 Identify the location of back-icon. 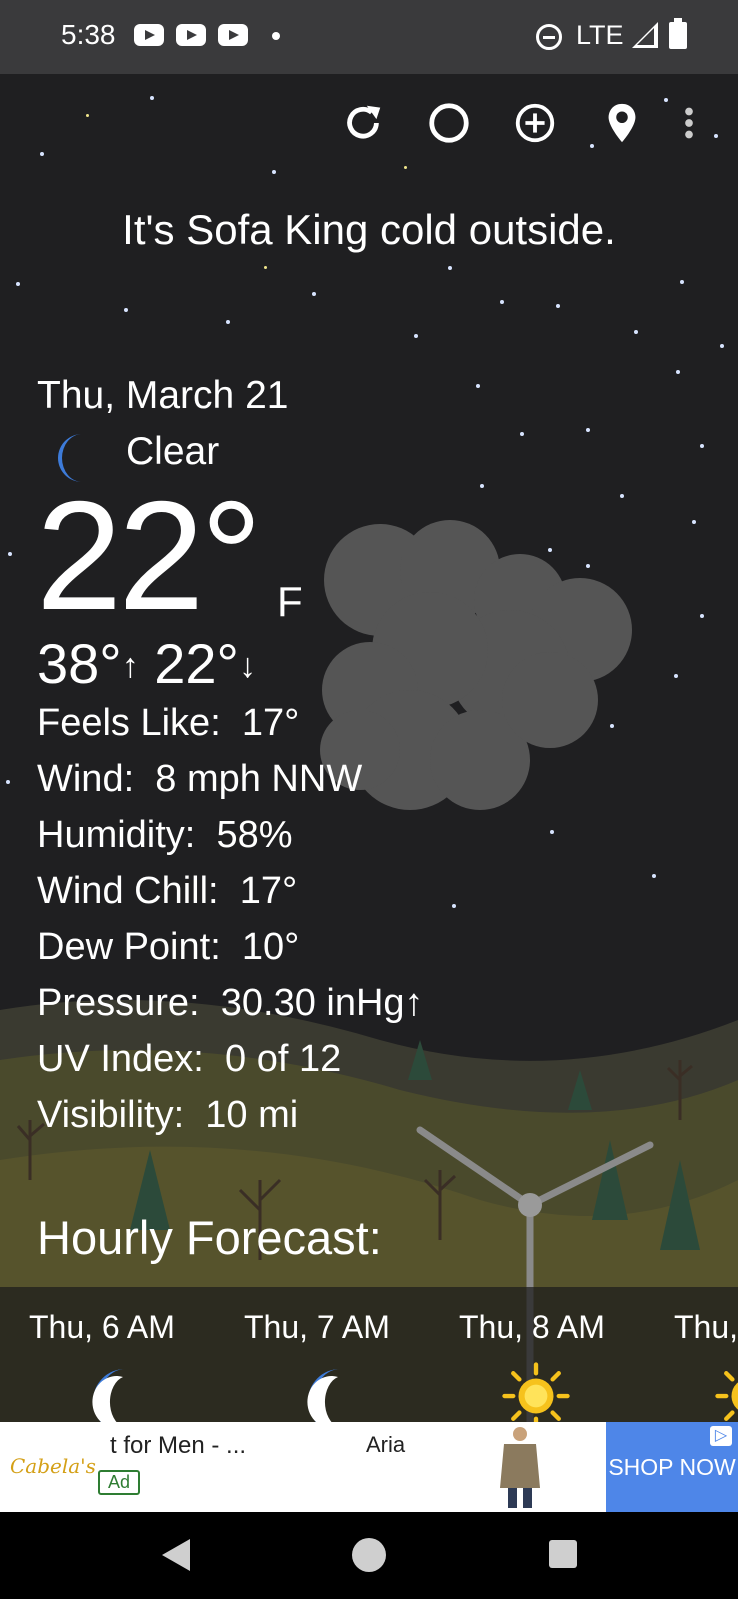
(176, 1555).